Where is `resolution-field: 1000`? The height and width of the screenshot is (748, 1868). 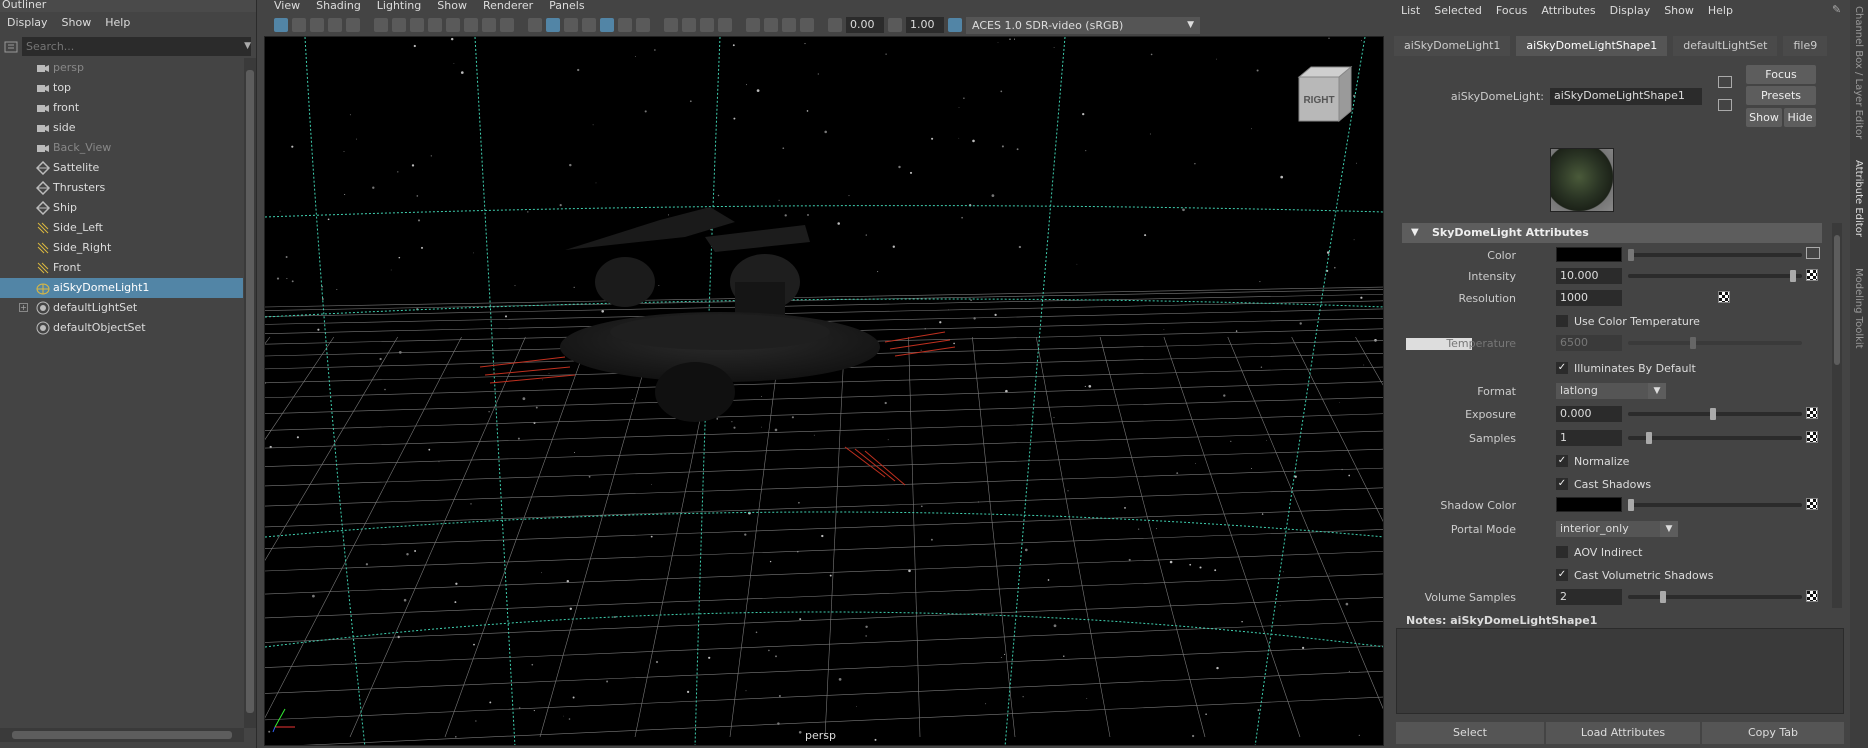 resolution-field: 1000 is located at coordinates (1589, 298).